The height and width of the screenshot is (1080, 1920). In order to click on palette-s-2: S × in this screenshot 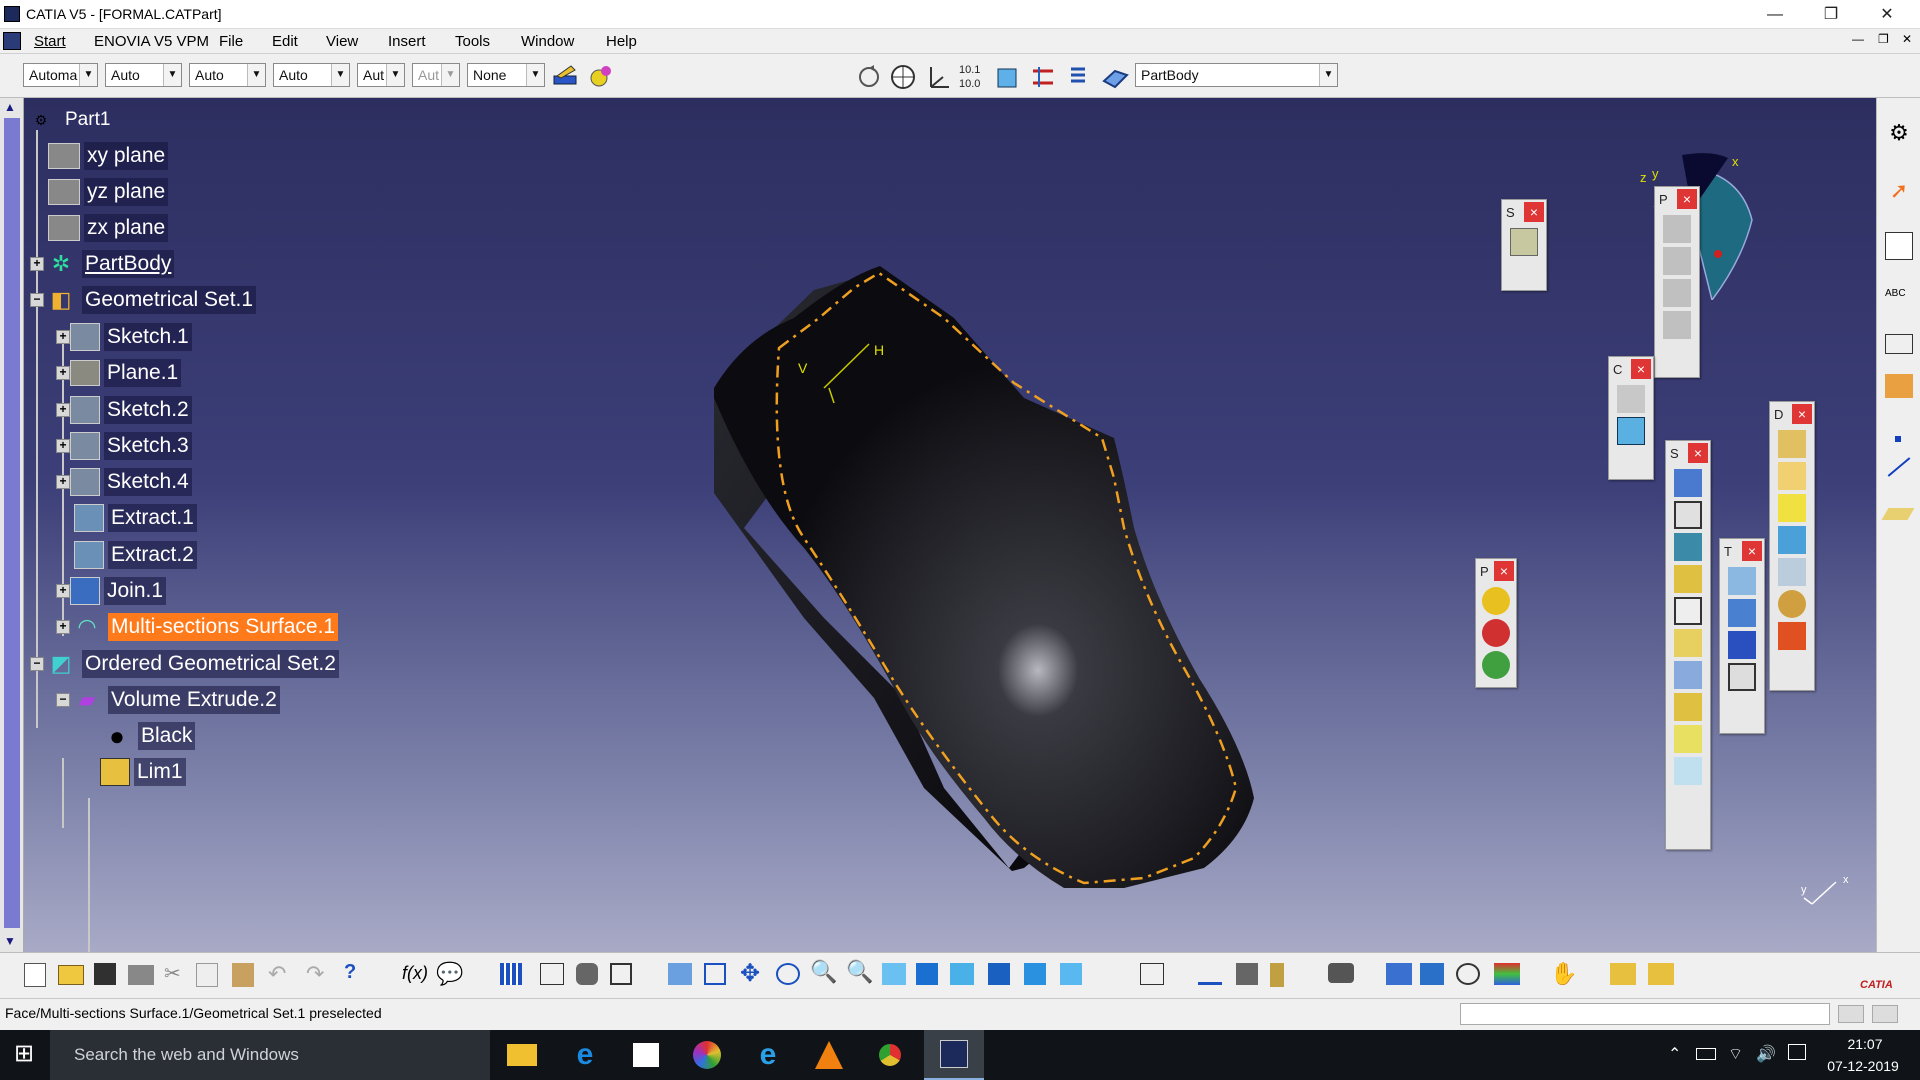, I will do `click(1688, 645)`.